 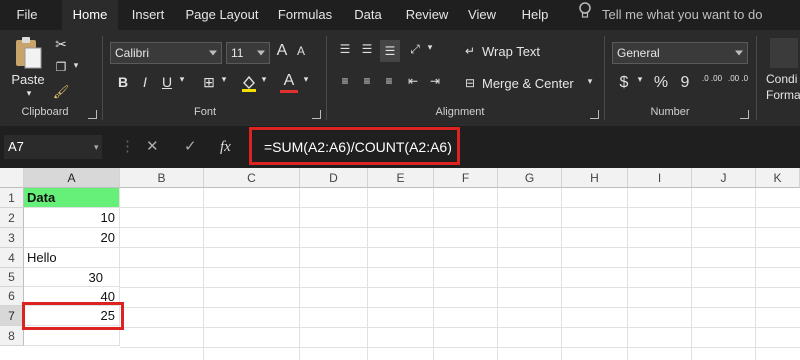 What do you see at coordinates (27, 15) in the screenshot?
I see `tab-file: File` at bounding box center [27, 15].